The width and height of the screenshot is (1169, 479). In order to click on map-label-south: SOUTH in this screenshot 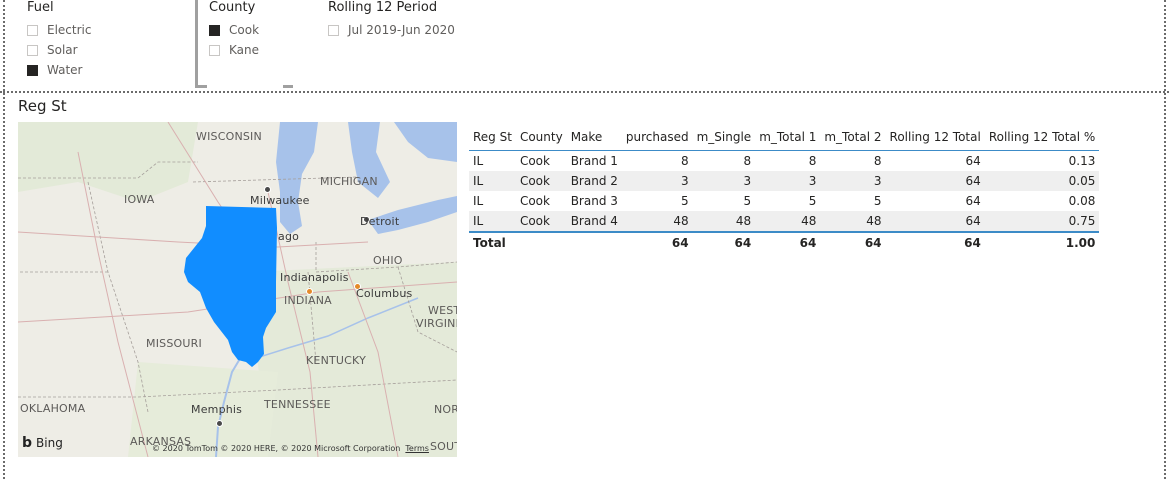, I will do `click(443, 446)`.